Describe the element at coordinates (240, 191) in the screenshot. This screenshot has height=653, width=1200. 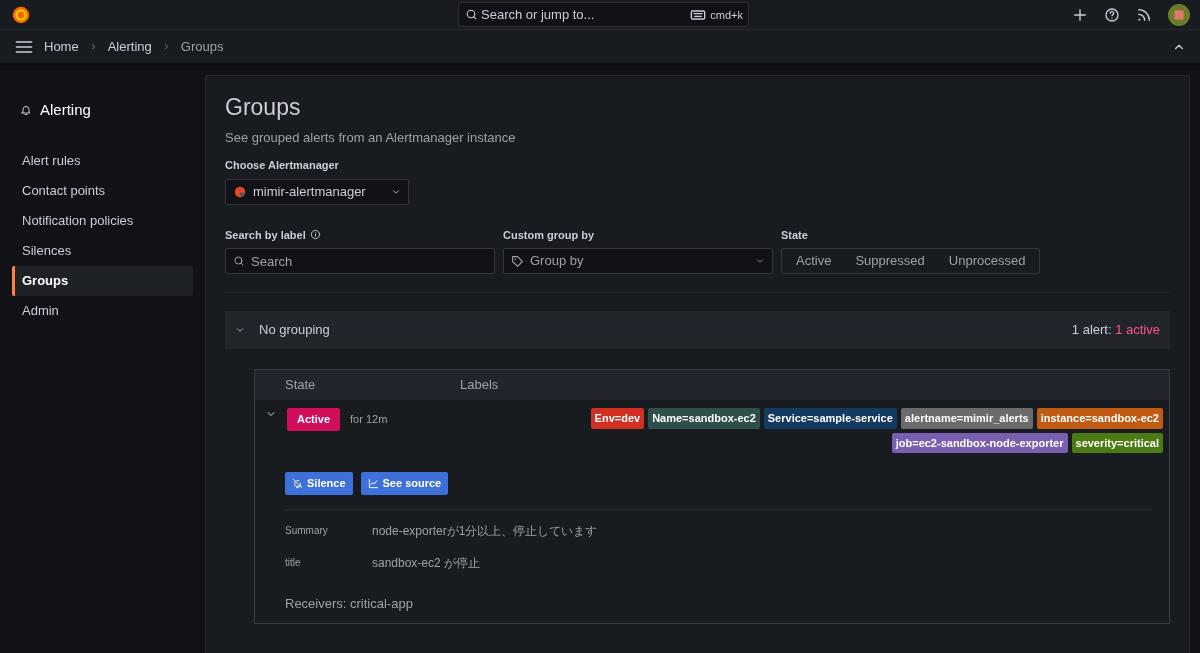
I see `alertmanager-icon` at that location.